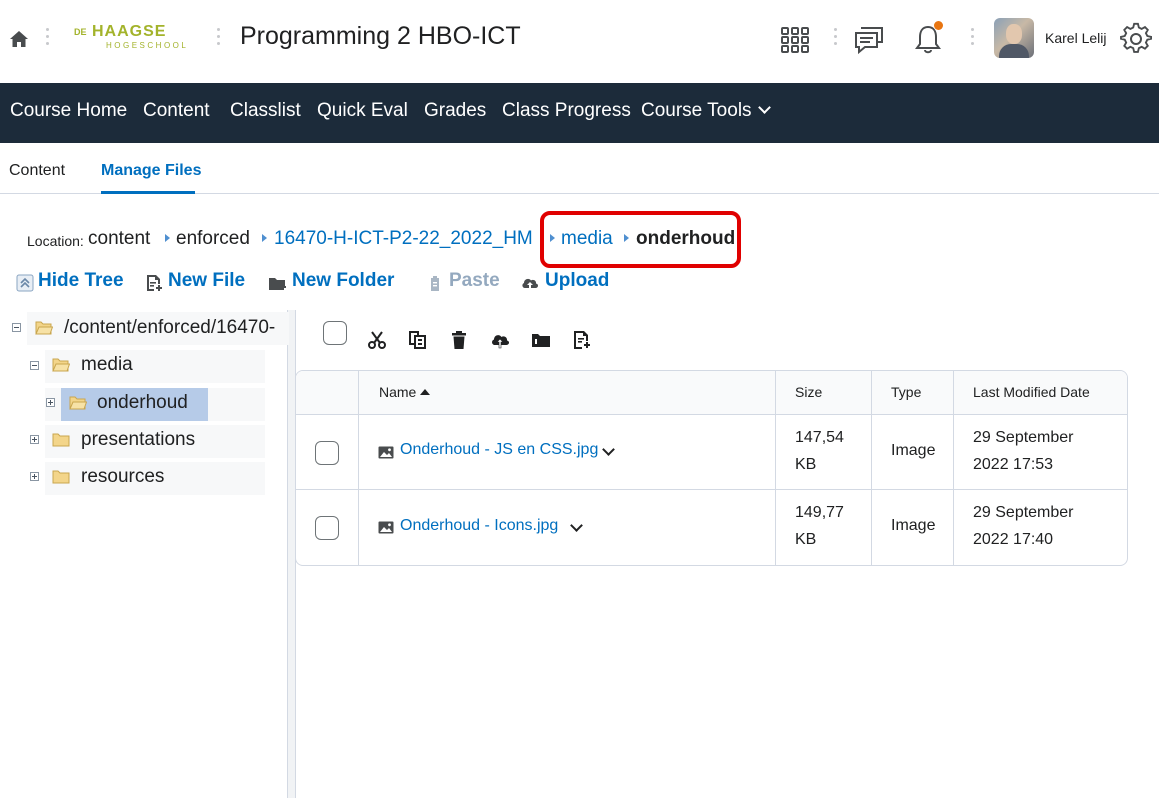  I want to click on tree-root-label: /content/enforced/16470-, so click(169, 328).